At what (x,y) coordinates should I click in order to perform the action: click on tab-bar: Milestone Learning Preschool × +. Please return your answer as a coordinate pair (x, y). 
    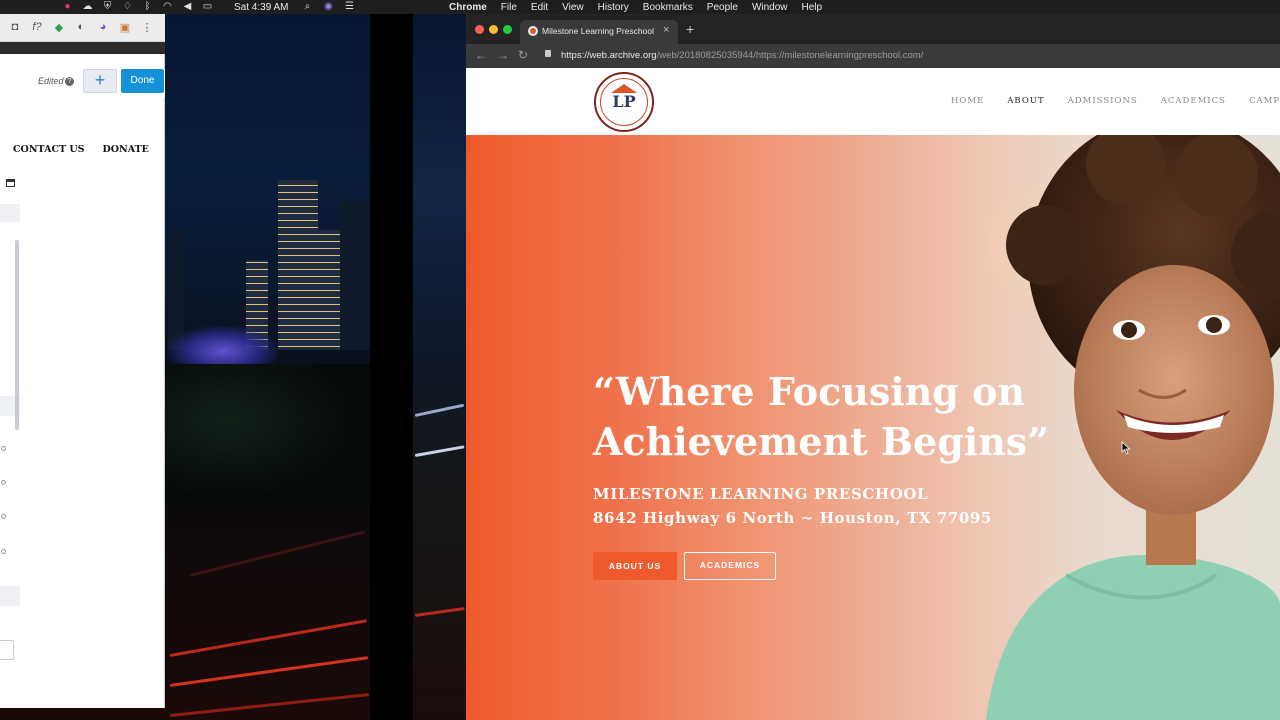
    Looking at the image, I should click on (873, 29).